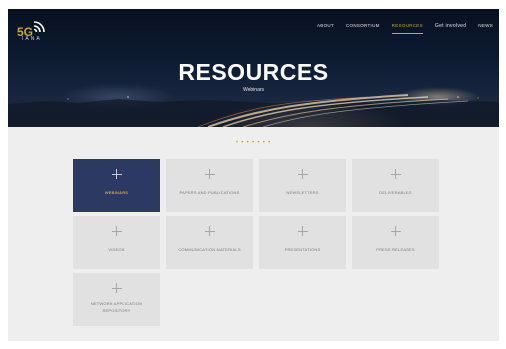 The image size is (506, 349). I want to click on nav-item-consortium: CONSORTIUM, so click(363, 27).